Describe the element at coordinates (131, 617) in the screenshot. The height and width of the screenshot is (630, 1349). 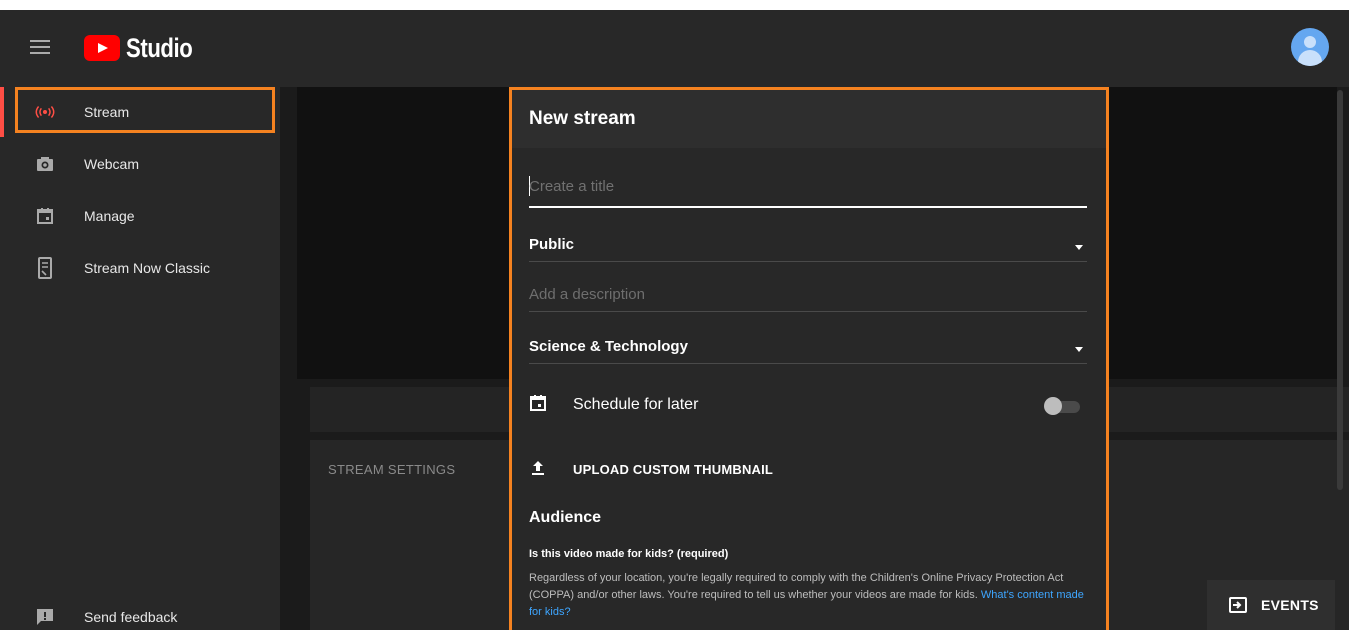
I see `send-feedback-label: Send feedback` at that location.